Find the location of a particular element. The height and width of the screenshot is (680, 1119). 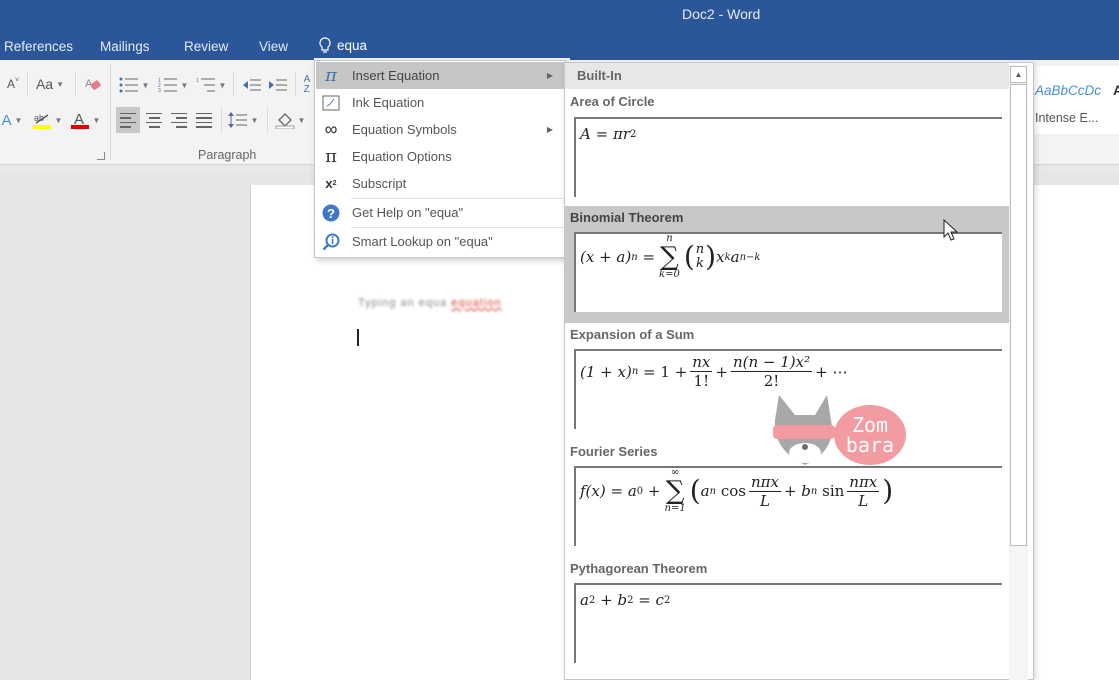

equation-title: Binomial Theorem is located at coordinates (627, 217).